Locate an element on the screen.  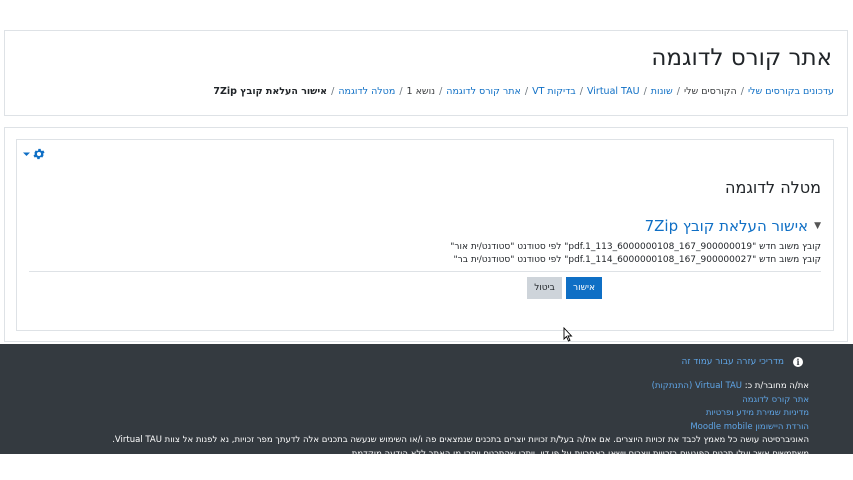
logged-in-prefix: את/ה מחובר/ת כ: is located at coordinates (775, 386).